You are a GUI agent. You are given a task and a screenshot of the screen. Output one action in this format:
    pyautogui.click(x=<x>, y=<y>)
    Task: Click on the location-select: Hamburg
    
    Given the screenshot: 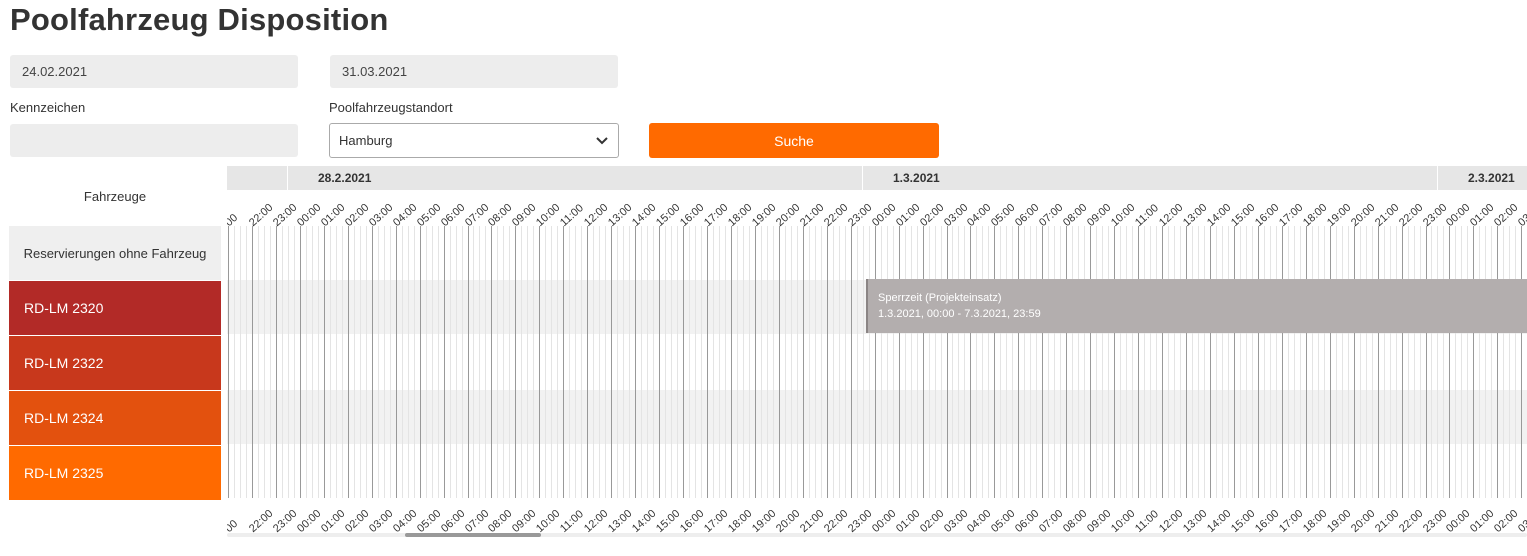 What is the action you would take?
    pyautogui.click(x=474, y=140)
    